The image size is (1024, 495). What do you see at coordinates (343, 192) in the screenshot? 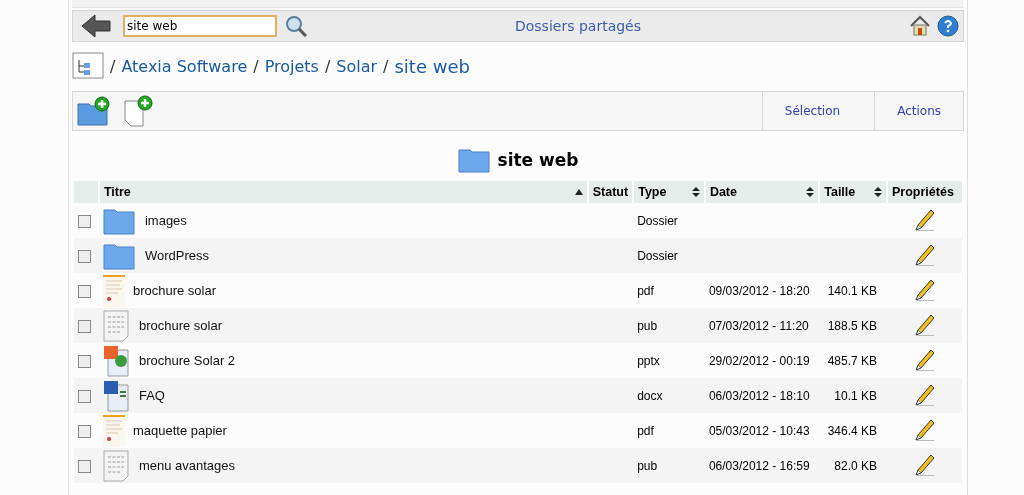
I see `column-header: Titre` at bounding box center [343, 192].